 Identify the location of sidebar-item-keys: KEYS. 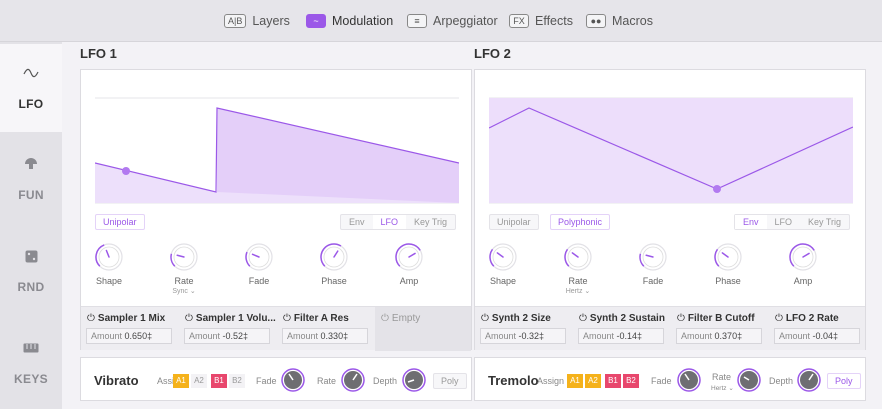
(31, 363).